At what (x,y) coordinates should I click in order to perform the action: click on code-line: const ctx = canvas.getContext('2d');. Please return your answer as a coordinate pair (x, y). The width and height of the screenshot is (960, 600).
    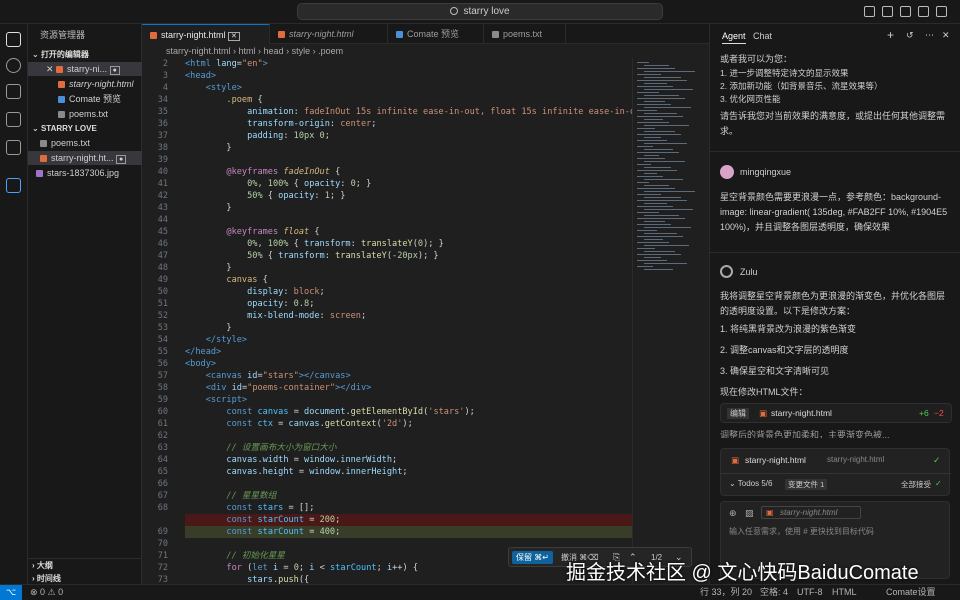
    Looking at the image, I should click on (298, 424).